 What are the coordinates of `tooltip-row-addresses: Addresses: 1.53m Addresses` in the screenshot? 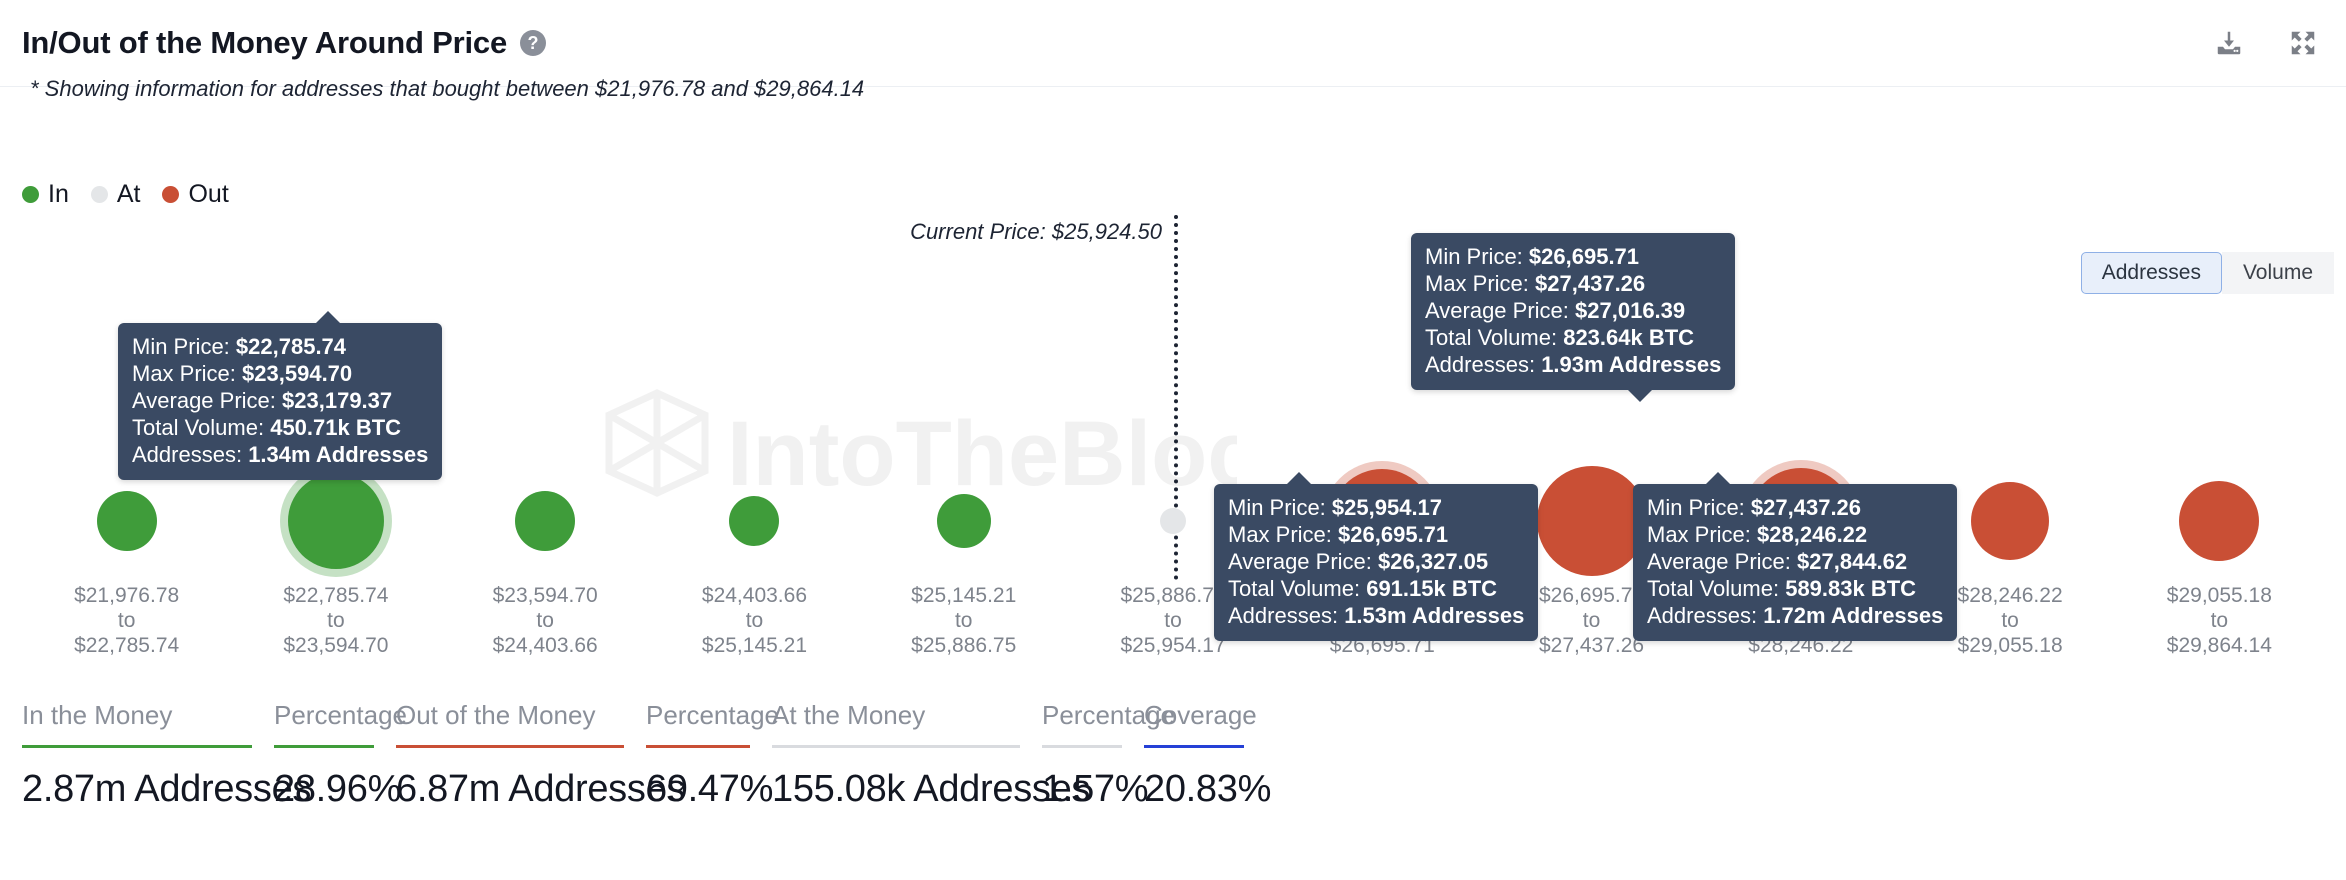 It's located at (1376, 615).